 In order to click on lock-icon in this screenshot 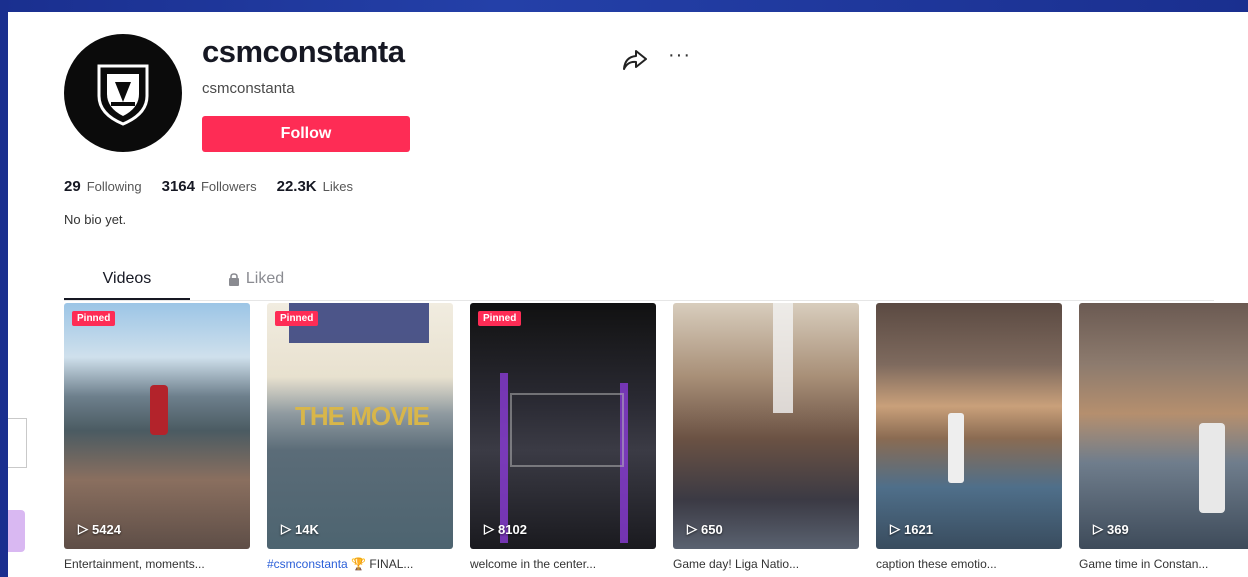, I will do `click(233, 279)`.